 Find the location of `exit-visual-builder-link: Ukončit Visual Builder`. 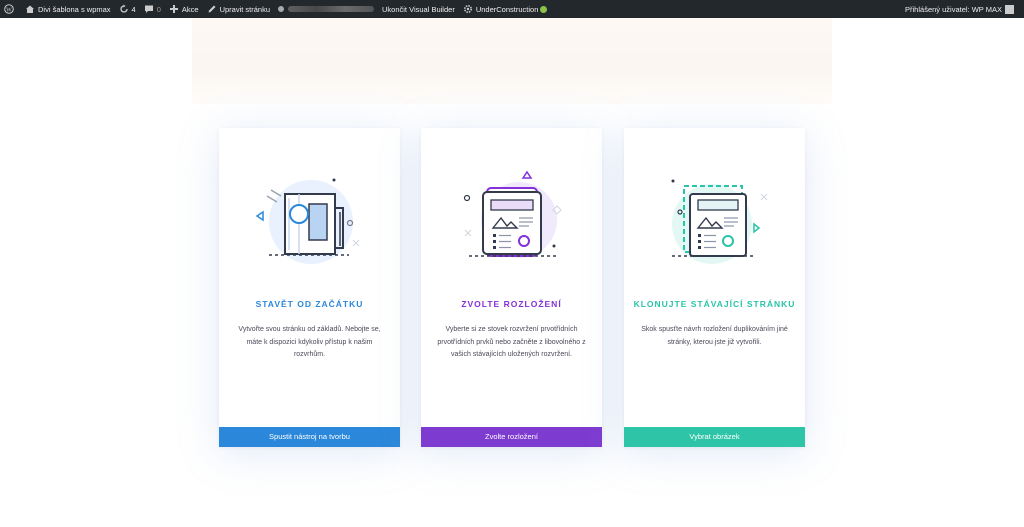

exit-visual-builder-link: Ukončit Visual Builder is located at coordinates (418, 9).